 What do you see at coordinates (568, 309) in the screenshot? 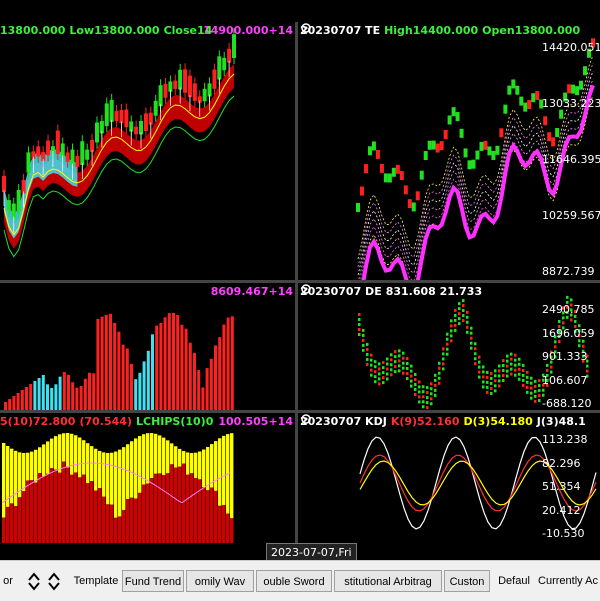
I see `axis-tick-label: 2490.785` at bounding box center [568, 309].